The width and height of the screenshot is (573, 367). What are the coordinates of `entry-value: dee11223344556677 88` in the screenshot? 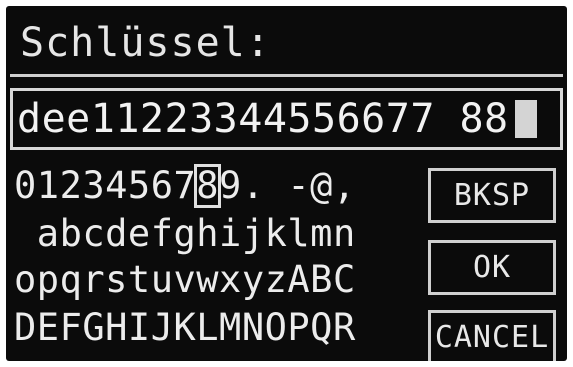 It's located at (263, 119).